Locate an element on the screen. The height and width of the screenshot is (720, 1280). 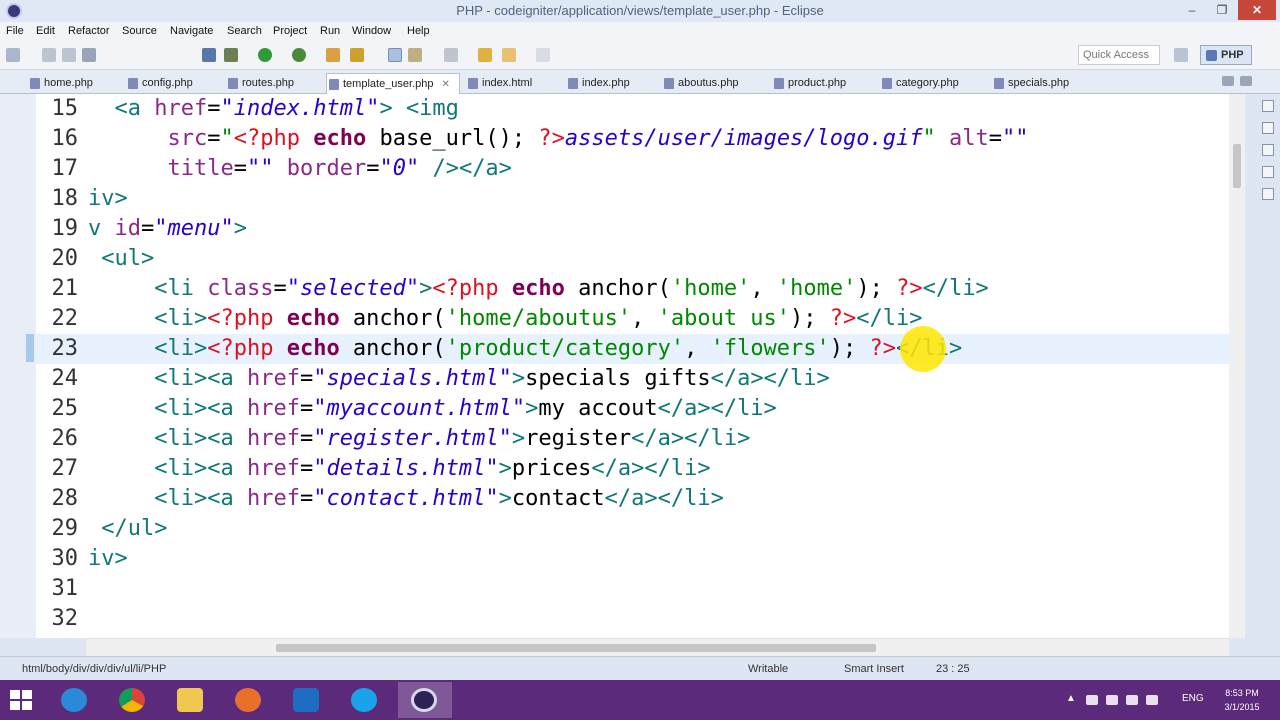
code-line: 18 iv> is located at coordinates (632, 199).